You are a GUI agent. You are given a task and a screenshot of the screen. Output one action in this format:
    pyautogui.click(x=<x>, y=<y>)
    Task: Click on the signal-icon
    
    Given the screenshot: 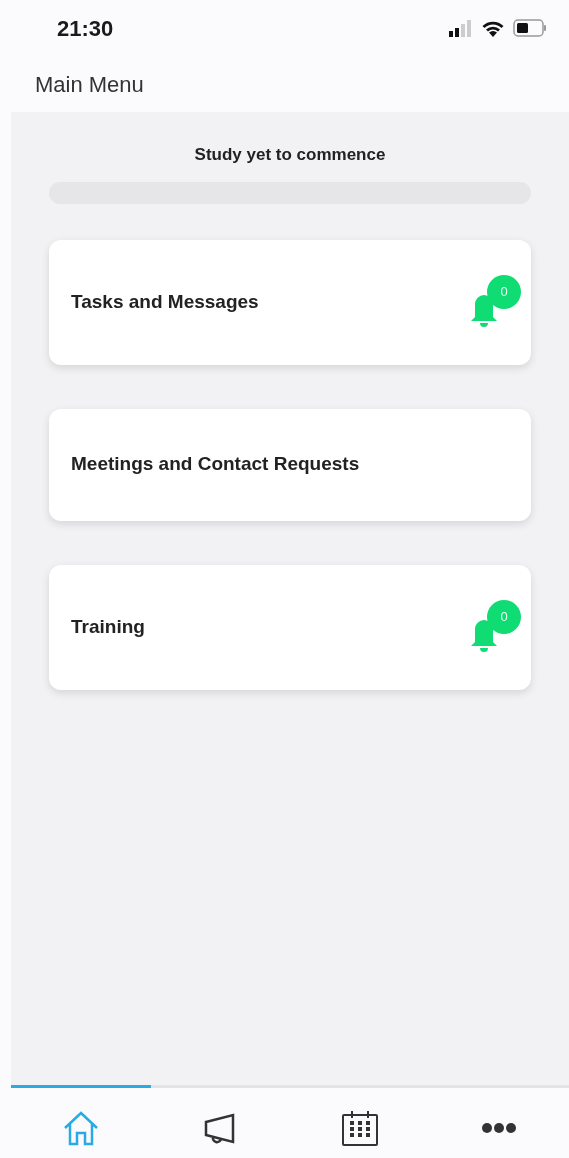 What is the action you would take?
    pyautogui.click(x=461, y=28)
    